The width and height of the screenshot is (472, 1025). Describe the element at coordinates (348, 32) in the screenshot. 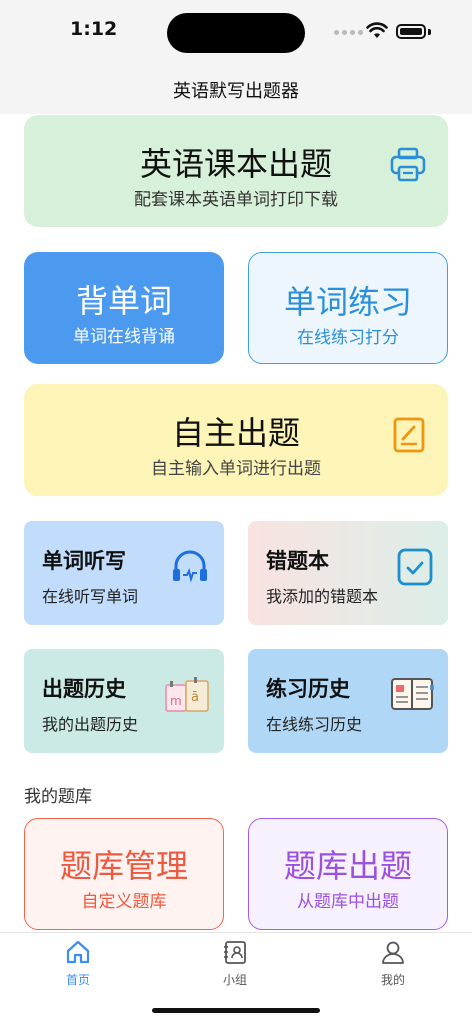

I see `cellular-signal-icon` at that location.